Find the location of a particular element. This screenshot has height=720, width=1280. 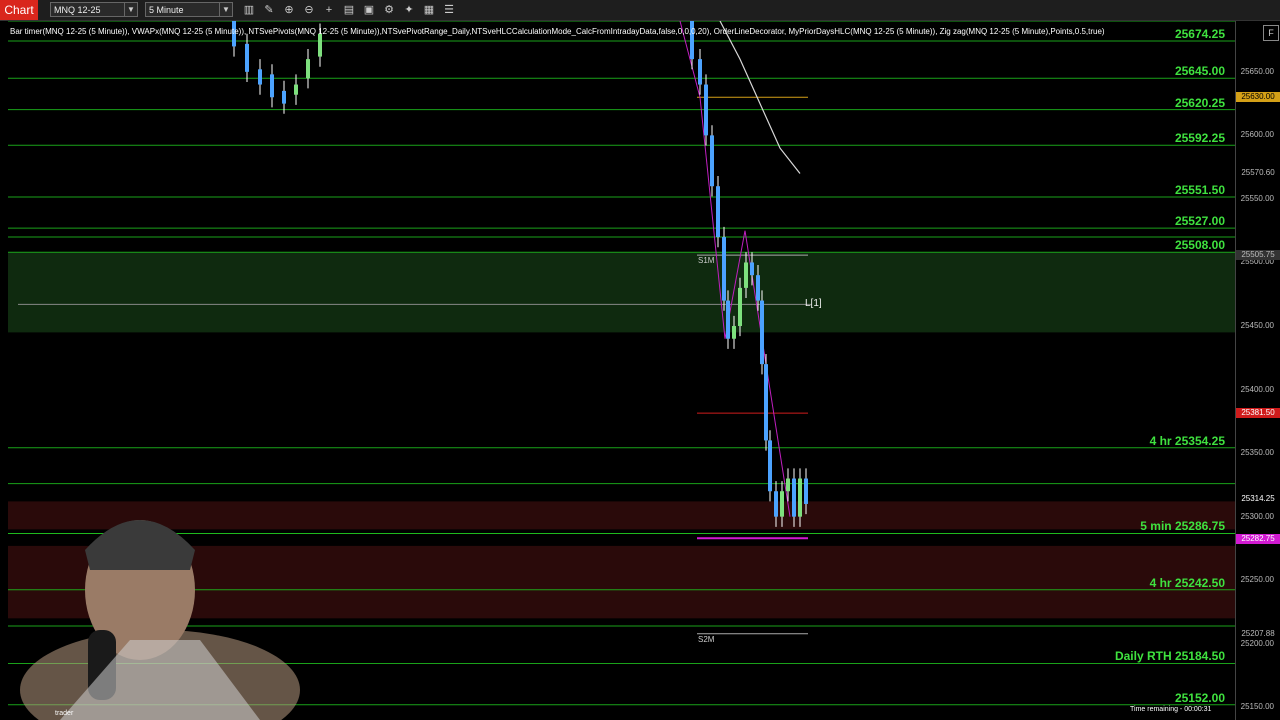

axis-tick-label: 25200.00 is located at coordinates (1257, 643).